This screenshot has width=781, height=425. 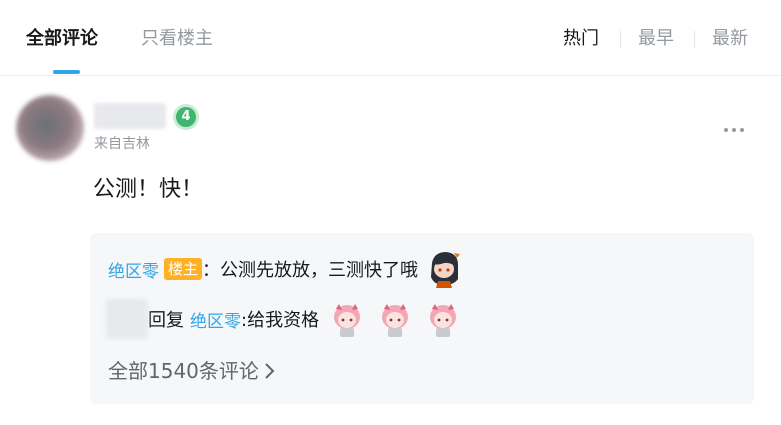 I want to click on reply-item: 绝区零 楼主 ：公测先放放，三测快了哦, so click(x=286, y=270).